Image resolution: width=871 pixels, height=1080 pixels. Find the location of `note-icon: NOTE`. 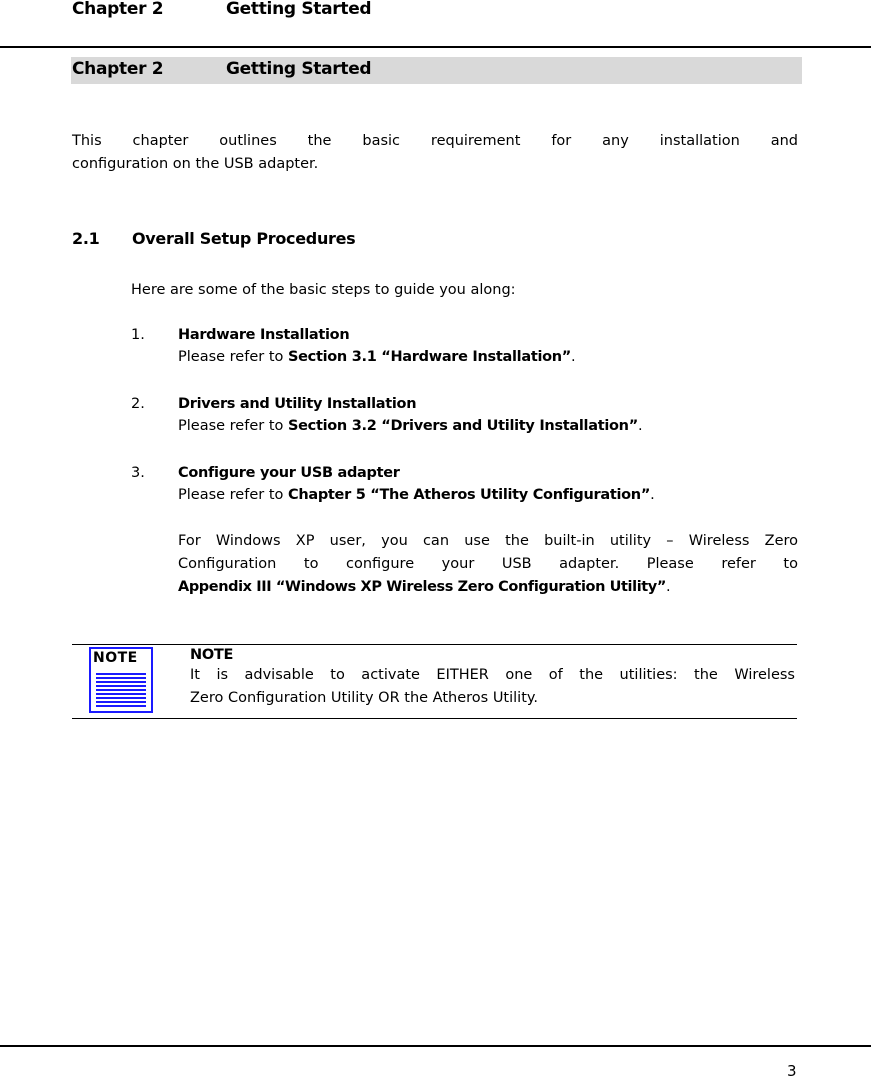

note-icon: NOTE is located at coordinates (121, 680).